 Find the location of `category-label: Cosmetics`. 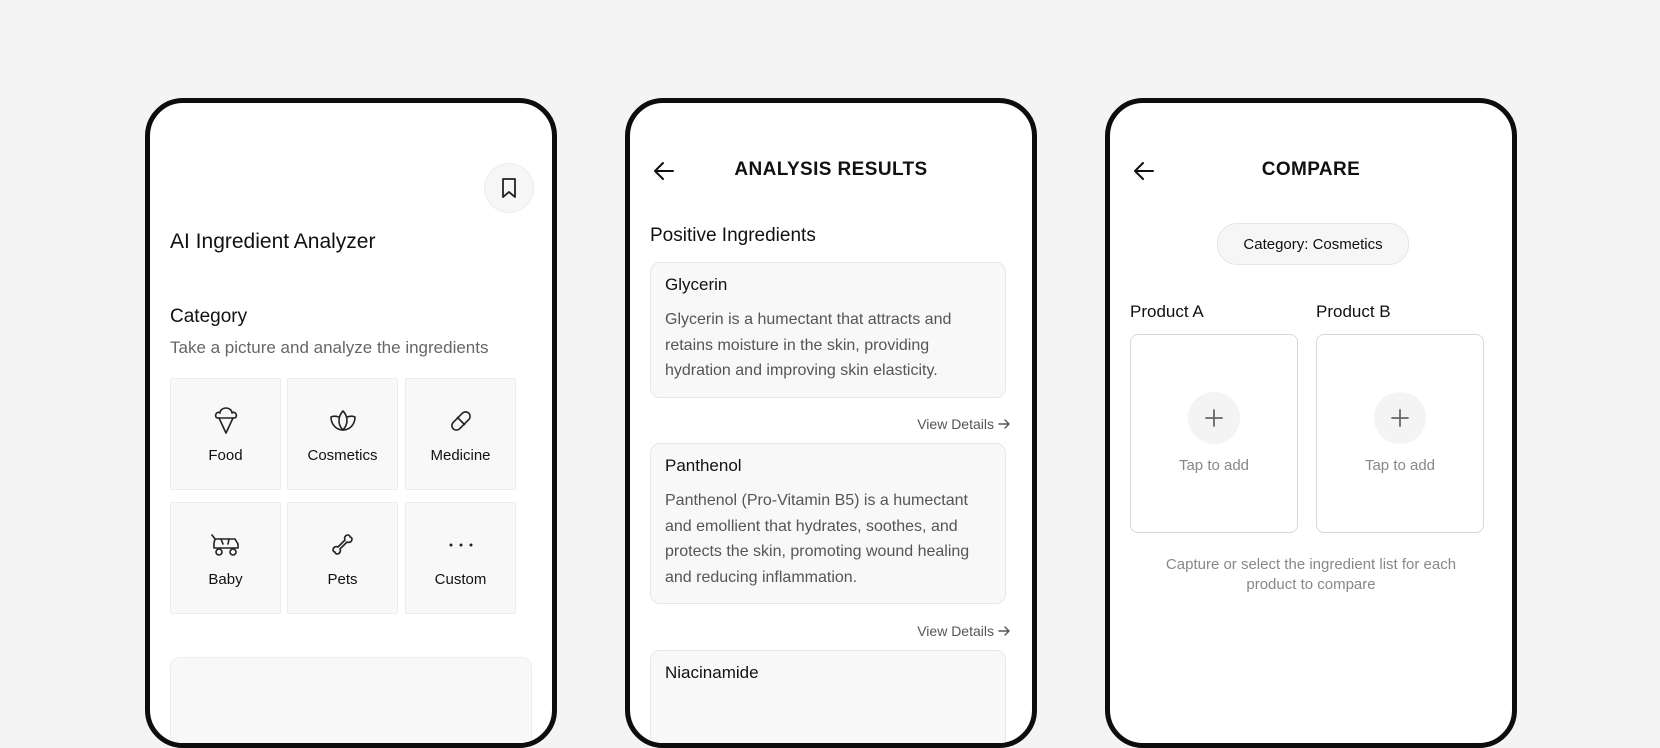

category-label: Cosmetics is located at coordinates (342, 455).